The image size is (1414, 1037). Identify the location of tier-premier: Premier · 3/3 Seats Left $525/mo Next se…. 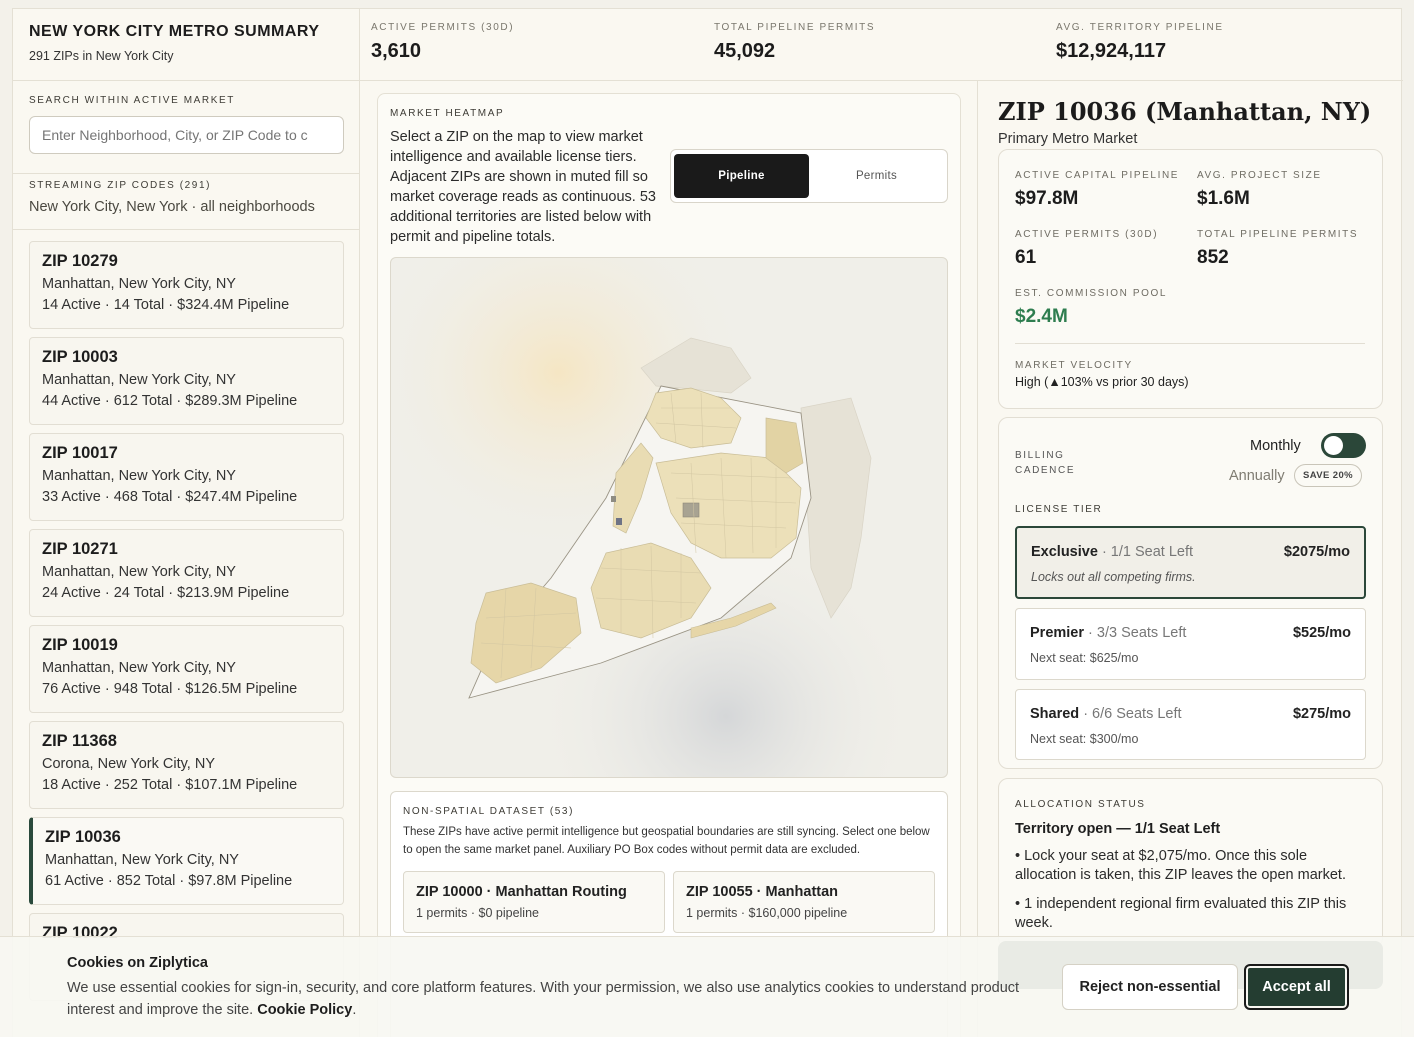
(1190, 644).